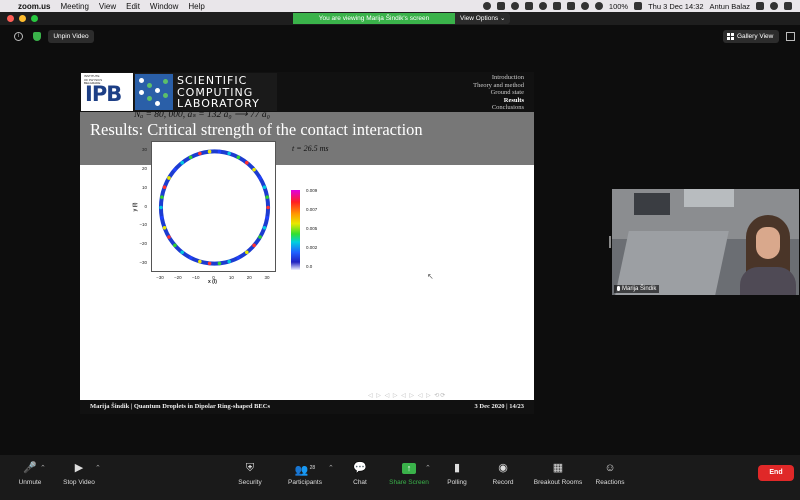  I want to click on info-icon: i, so click(18, 36).